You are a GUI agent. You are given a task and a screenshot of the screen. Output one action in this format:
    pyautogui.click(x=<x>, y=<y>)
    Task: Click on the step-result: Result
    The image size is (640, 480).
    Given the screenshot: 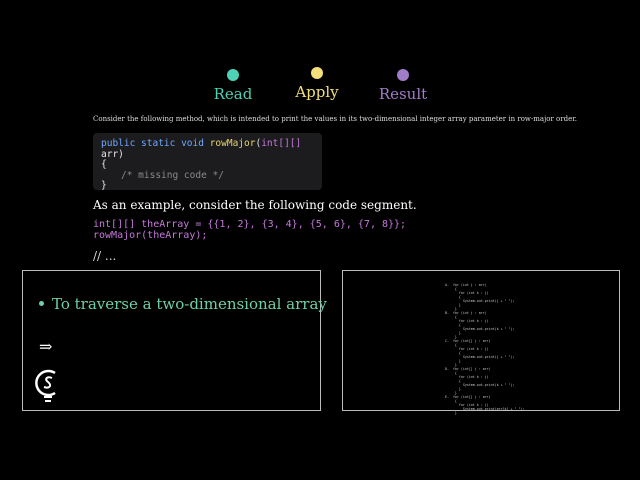 What is the action you would take?
    pyautogui.click(x=403, y=86)
    